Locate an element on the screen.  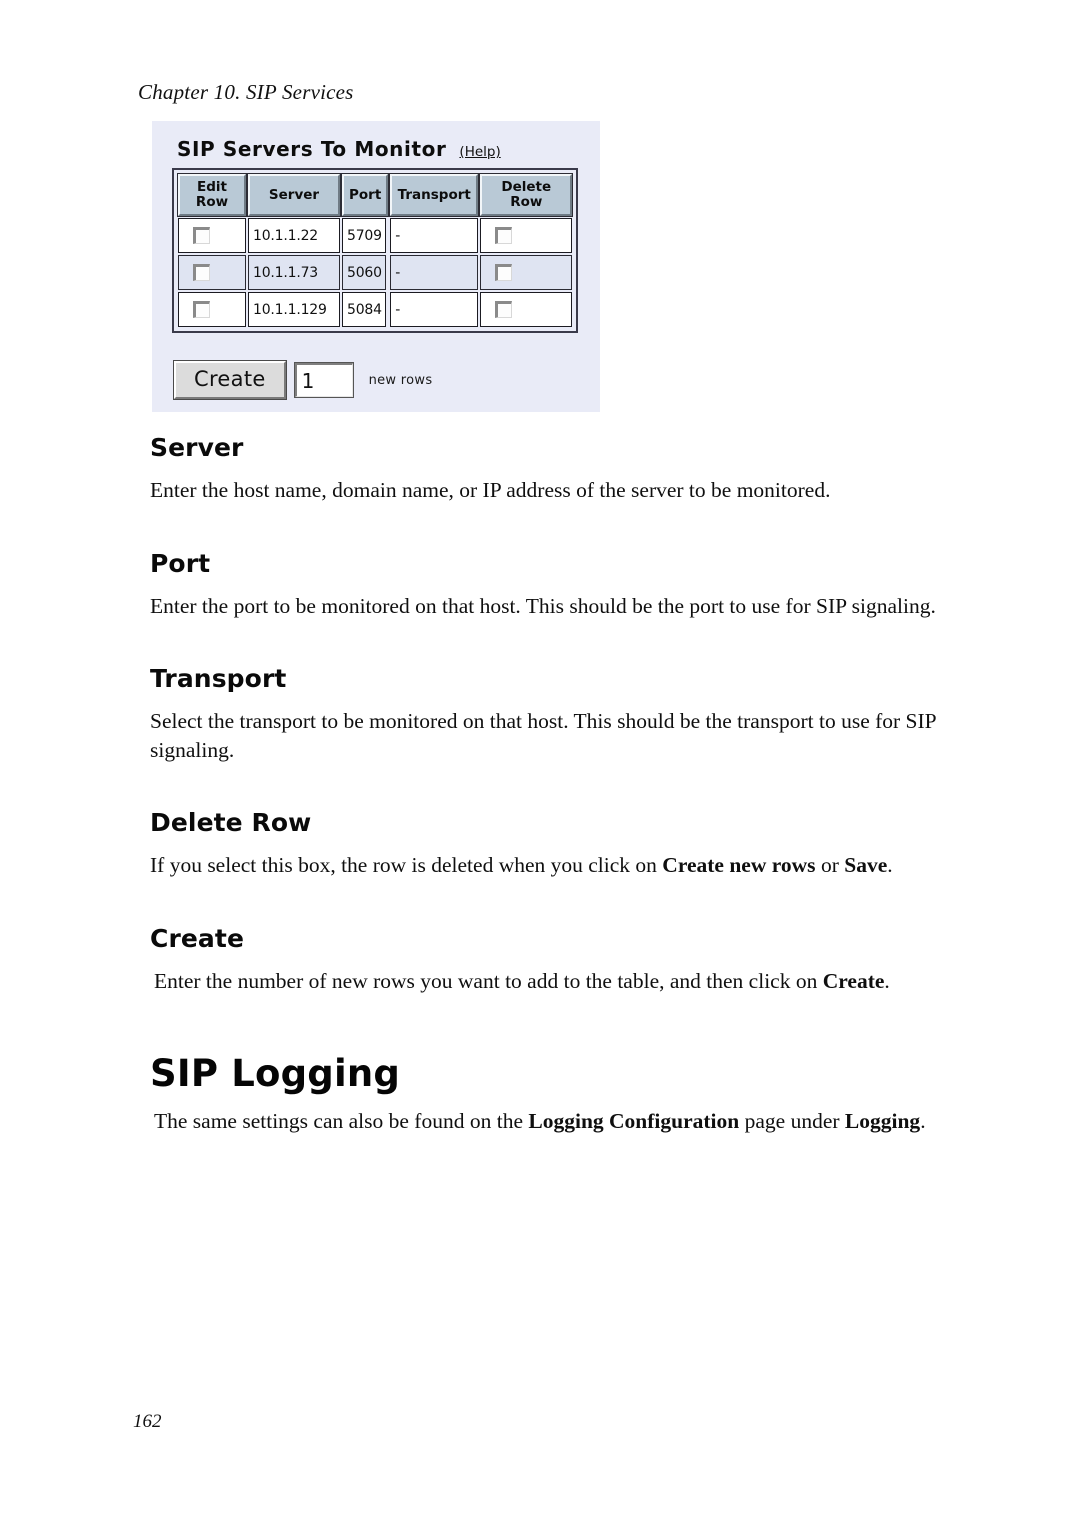
create-rows-controls: Create 1 new rows is located at coordinates (303, 380).